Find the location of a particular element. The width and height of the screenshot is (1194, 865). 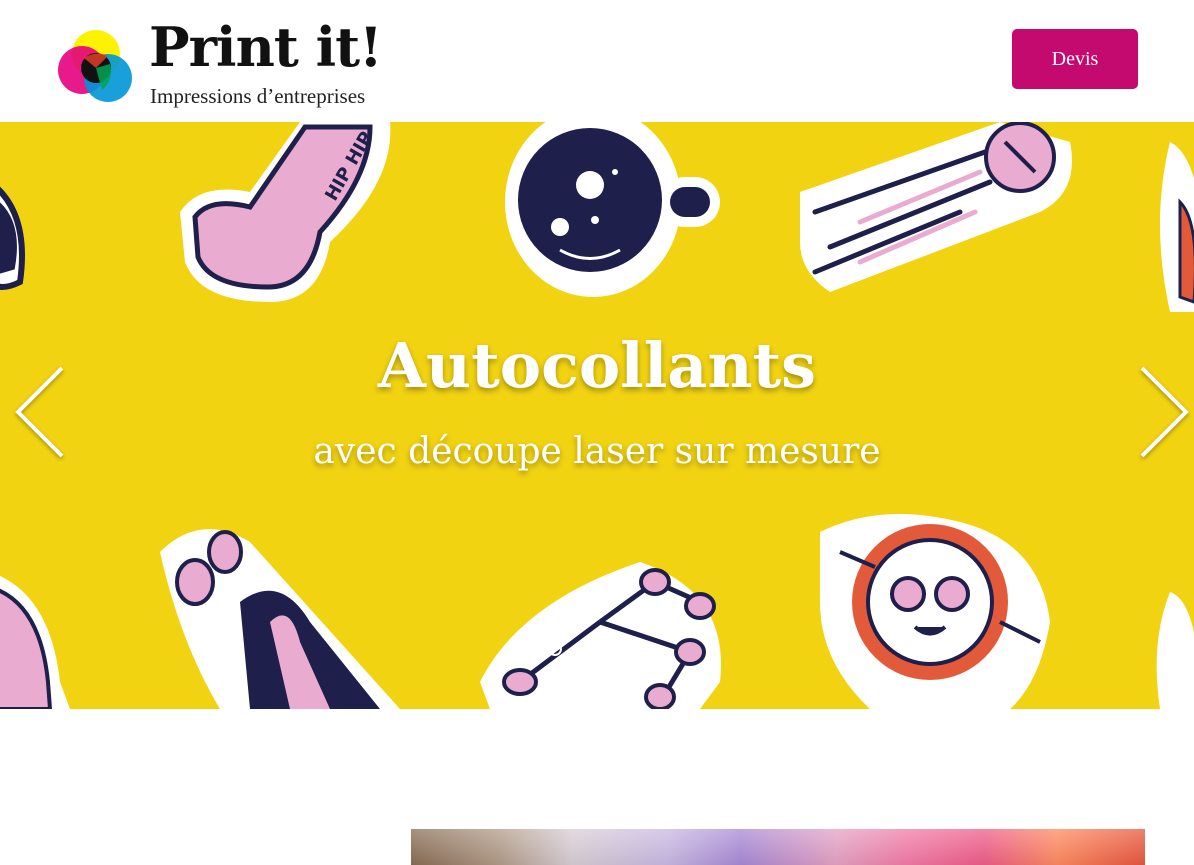

carousel-prev-button is located at coordinates (42, 412).